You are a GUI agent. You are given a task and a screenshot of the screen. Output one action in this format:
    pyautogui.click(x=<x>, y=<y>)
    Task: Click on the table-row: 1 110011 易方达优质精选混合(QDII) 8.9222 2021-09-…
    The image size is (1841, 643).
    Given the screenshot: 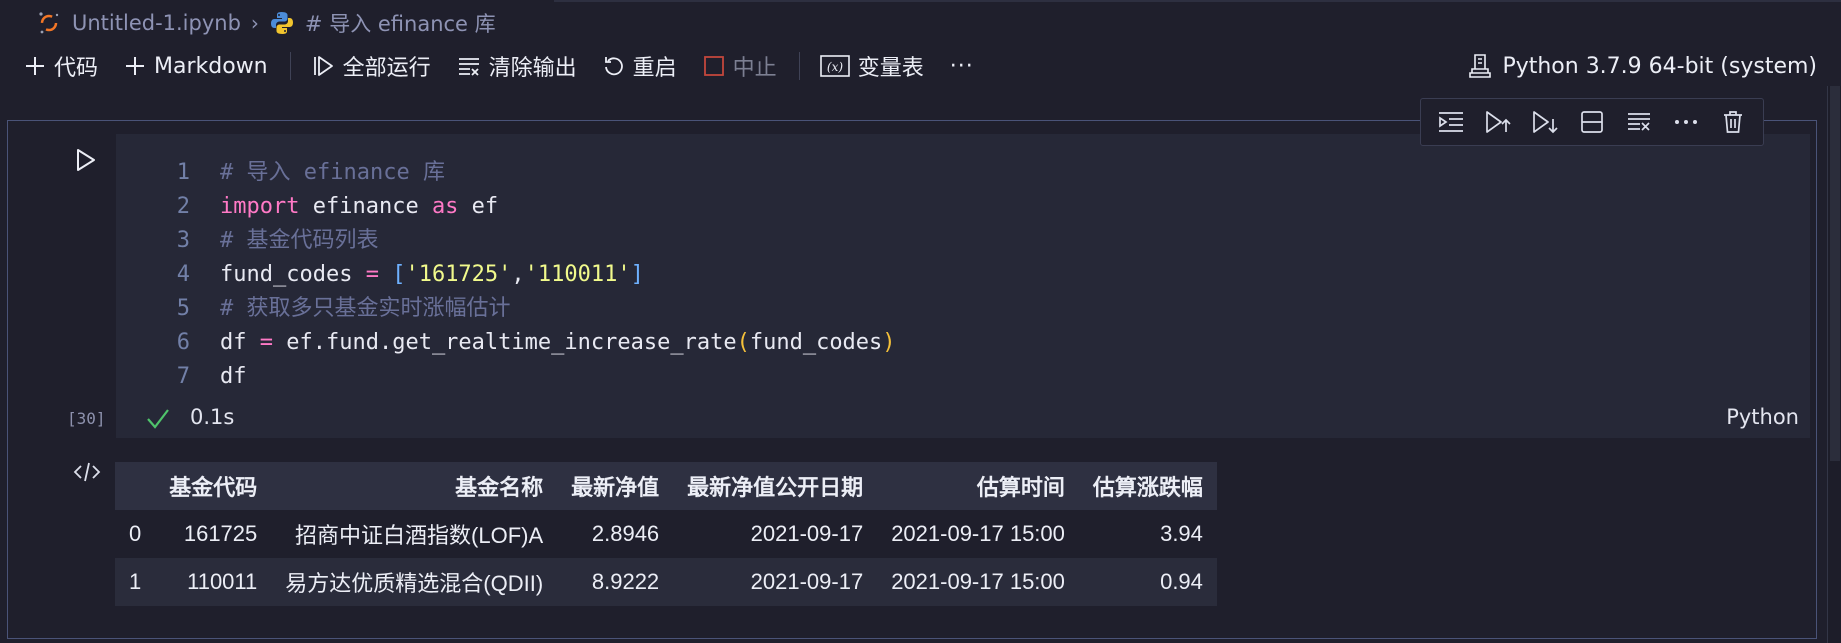 What is the action you would take?
    pyautogui.click(x=666, y=582)
    